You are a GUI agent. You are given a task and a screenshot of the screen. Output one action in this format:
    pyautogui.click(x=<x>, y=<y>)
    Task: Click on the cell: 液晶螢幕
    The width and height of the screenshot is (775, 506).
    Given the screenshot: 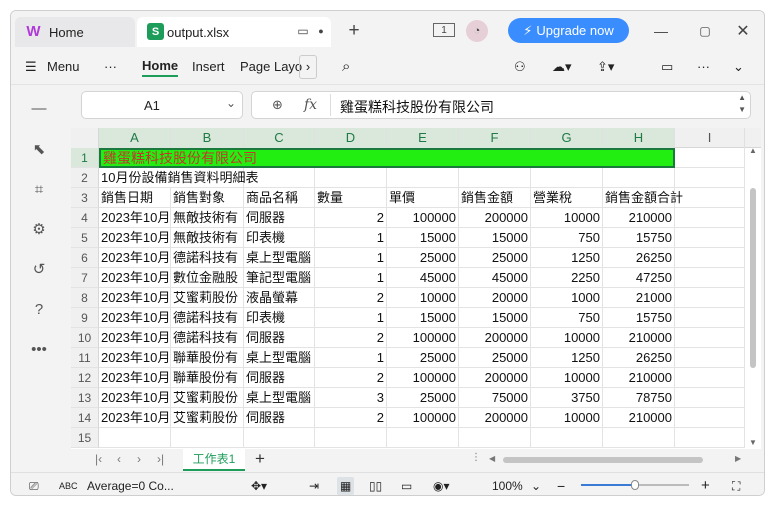 What is the action you would take?
    pyautogui.click(x=279, y=298)
    